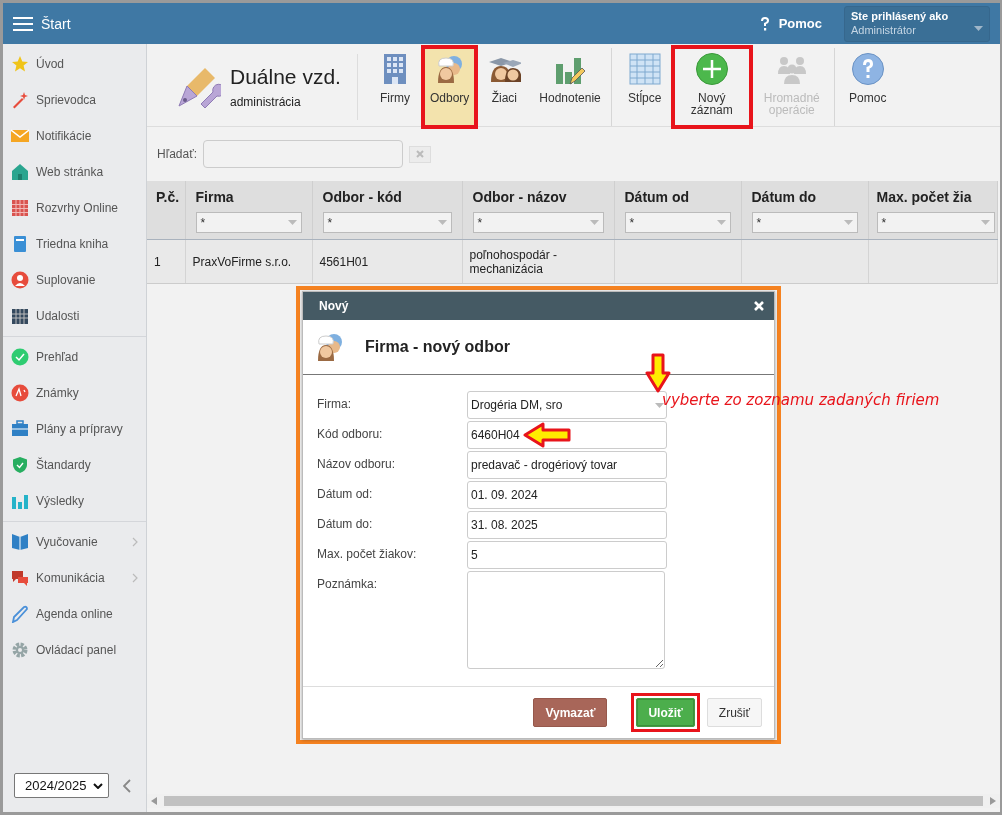 The image size is (1002, 815). Describe the element at coordinates (20, 357) in the screenshot. I see `check-circle-icon` at that location.